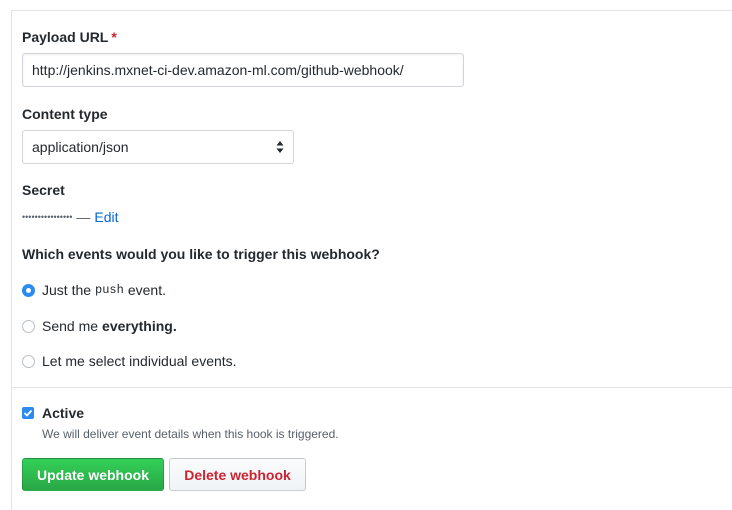 This screenshot has height=510, width=732. Describe the element at coordinates (94, 290) in the screenshot. I see `event-option-push: Just the push event.` at that location.